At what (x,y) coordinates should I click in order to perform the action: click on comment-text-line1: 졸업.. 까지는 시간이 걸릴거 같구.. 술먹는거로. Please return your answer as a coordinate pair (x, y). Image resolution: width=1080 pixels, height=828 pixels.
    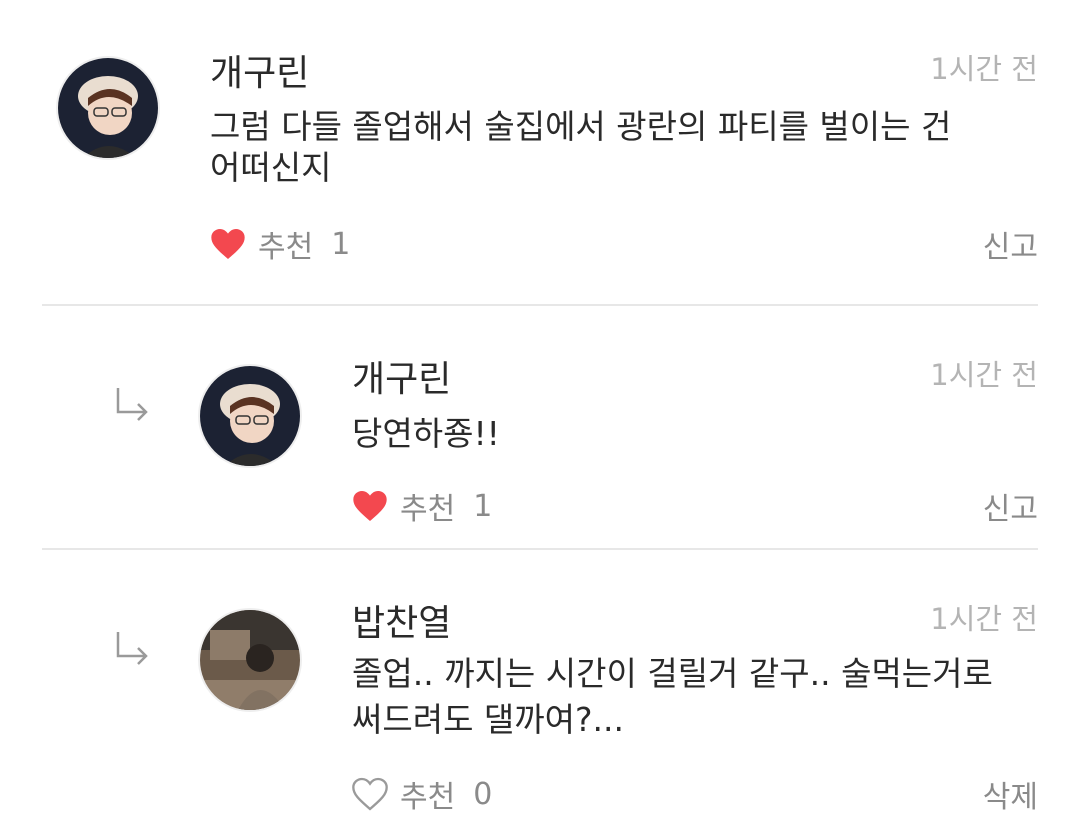
    Looking at the image, I should click on (672, 673).